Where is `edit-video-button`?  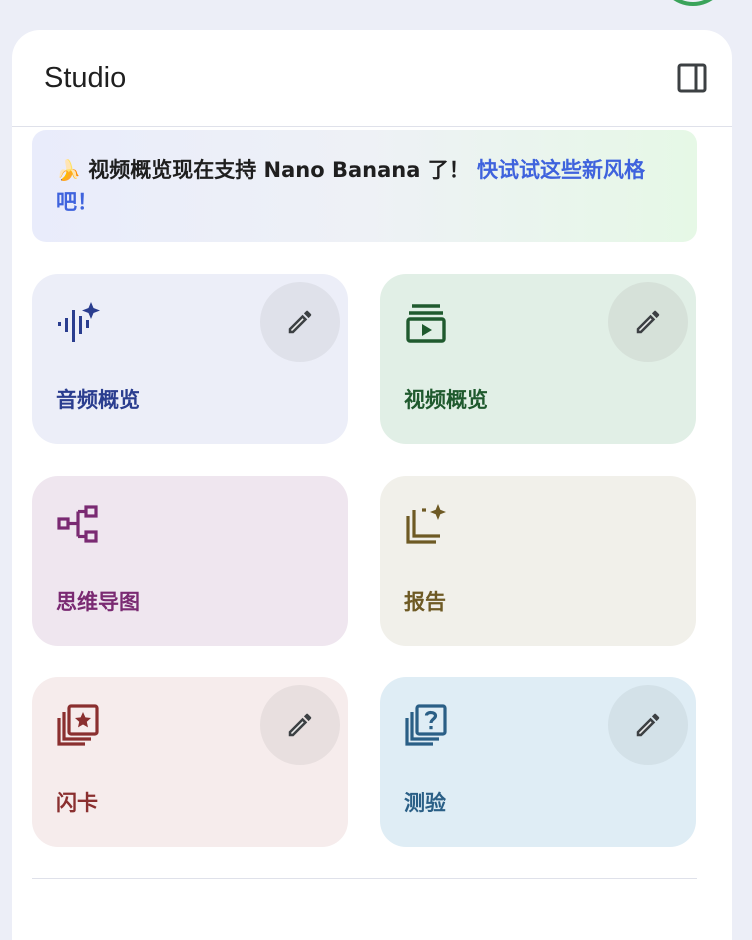 edit-video-button is located at coordinates (648, 322).